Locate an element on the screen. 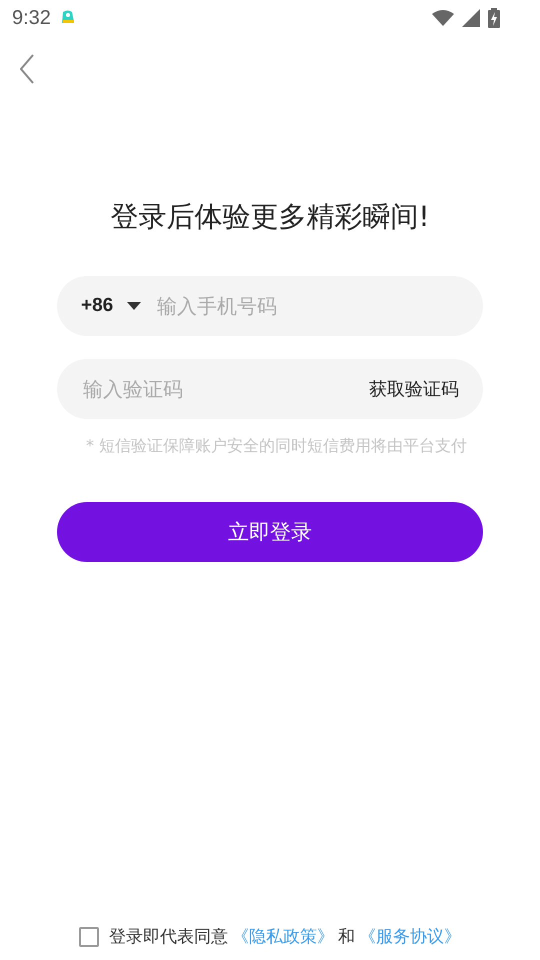  hint-text: * 短信验证保障账户安全的同时短信费用将由平台支付 is located at coordinates (277, 445).